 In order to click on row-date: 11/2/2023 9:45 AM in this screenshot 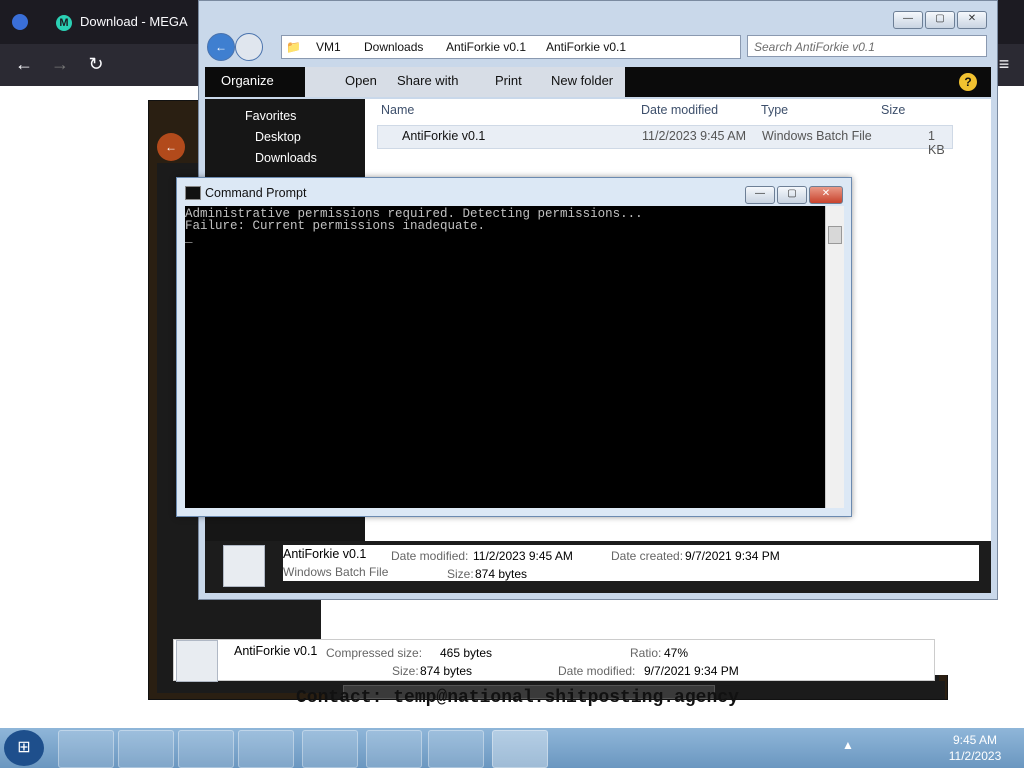, I will do `click(694, 136)`.